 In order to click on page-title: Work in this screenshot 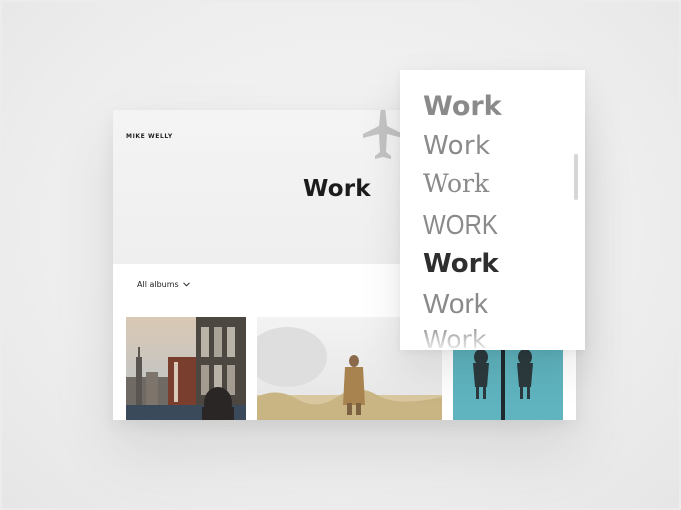, I will do `click(337, 189)`.